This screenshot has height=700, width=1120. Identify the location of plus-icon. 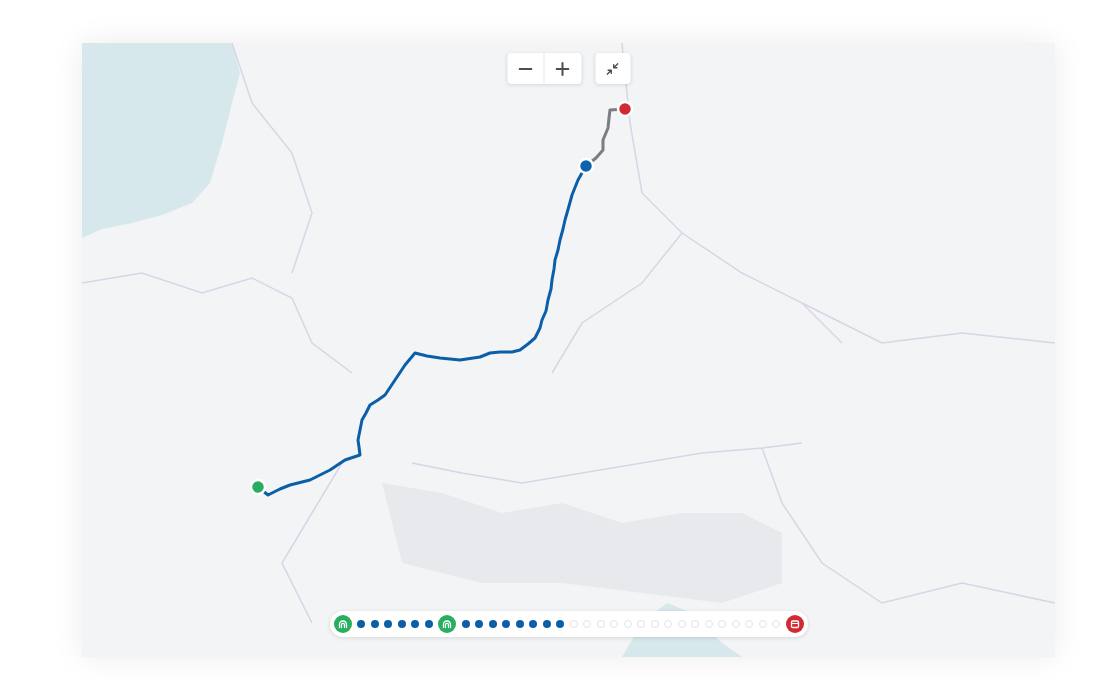
(562, 68).